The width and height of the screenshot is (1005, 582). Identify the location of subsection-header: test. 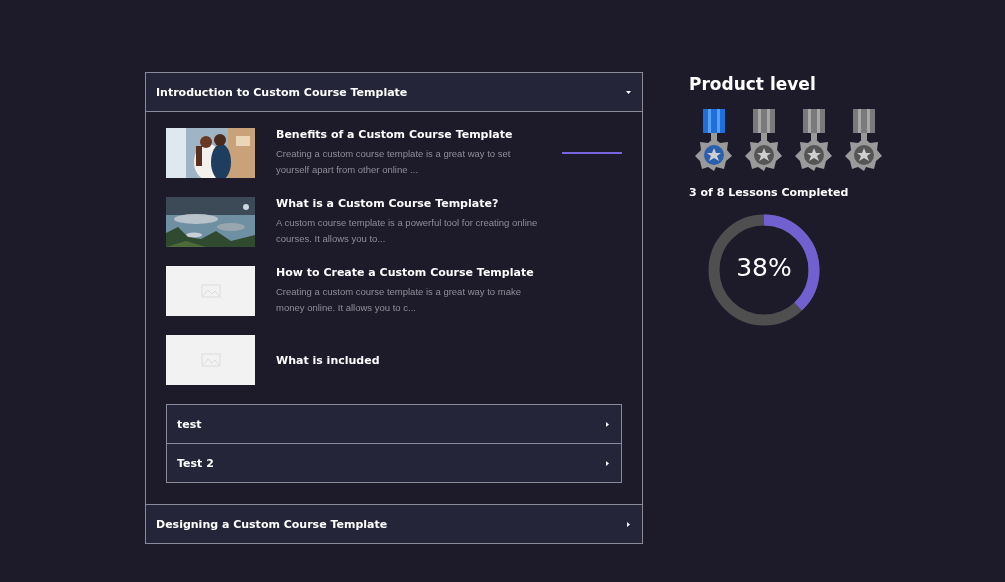
(394, 424).